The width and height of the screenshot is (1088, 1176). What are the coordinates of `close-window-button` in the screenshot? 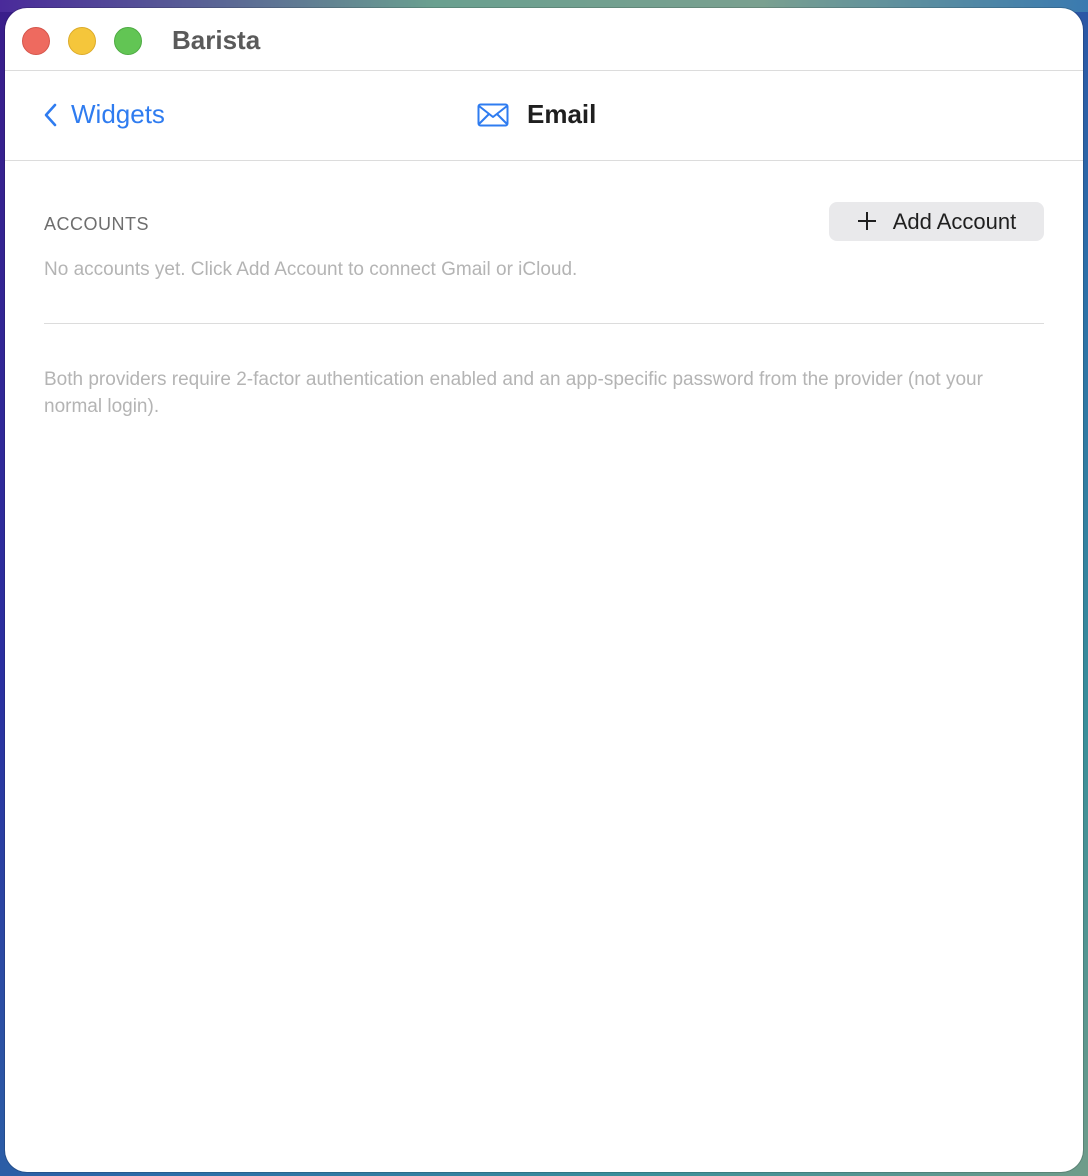 It's located at (36, 41).